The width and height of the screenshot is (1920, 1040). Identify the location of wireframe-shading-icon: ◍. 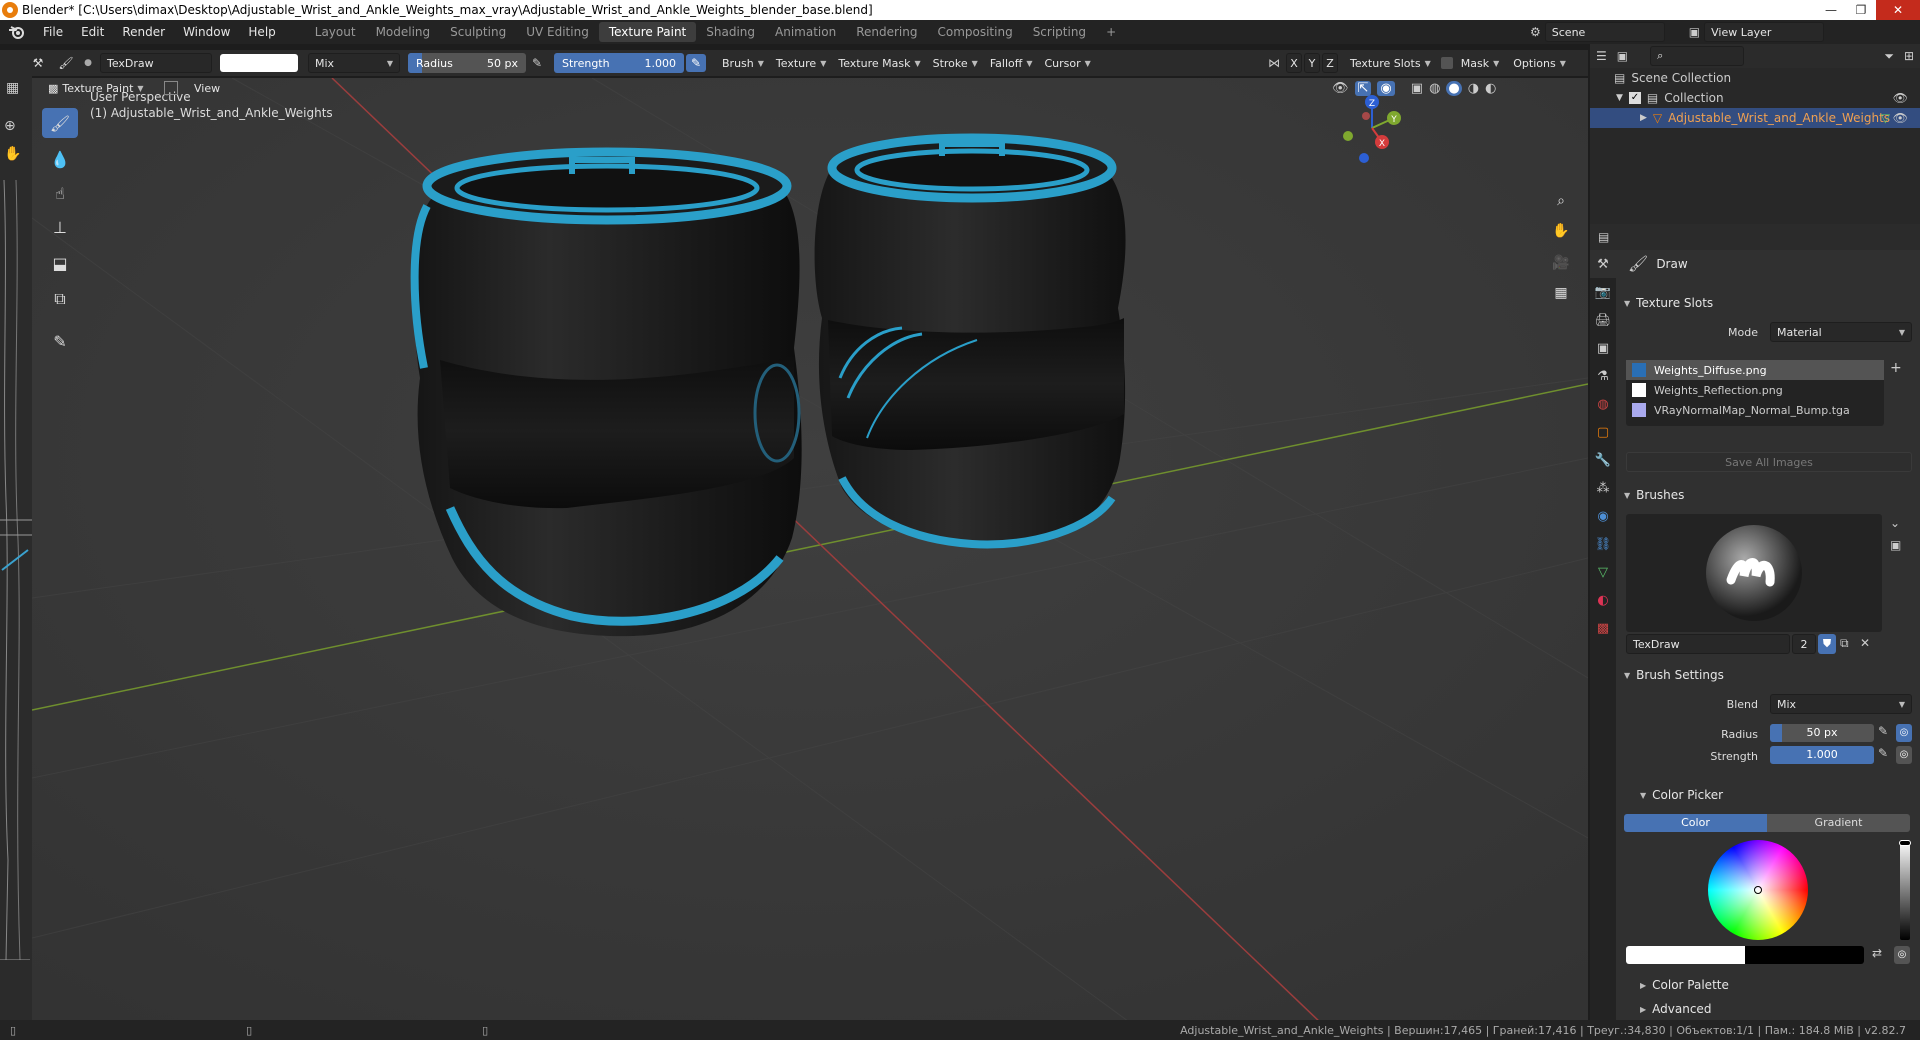
(1434, 88).